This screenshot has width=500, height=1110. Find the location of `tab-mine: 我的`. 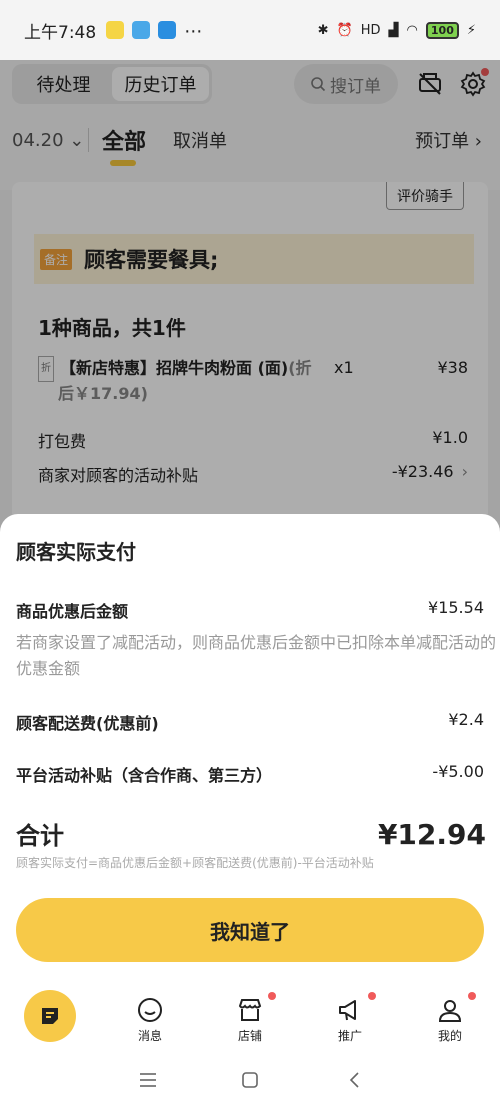

tab-mine: 我的 is located at coordinates (450, 1021).